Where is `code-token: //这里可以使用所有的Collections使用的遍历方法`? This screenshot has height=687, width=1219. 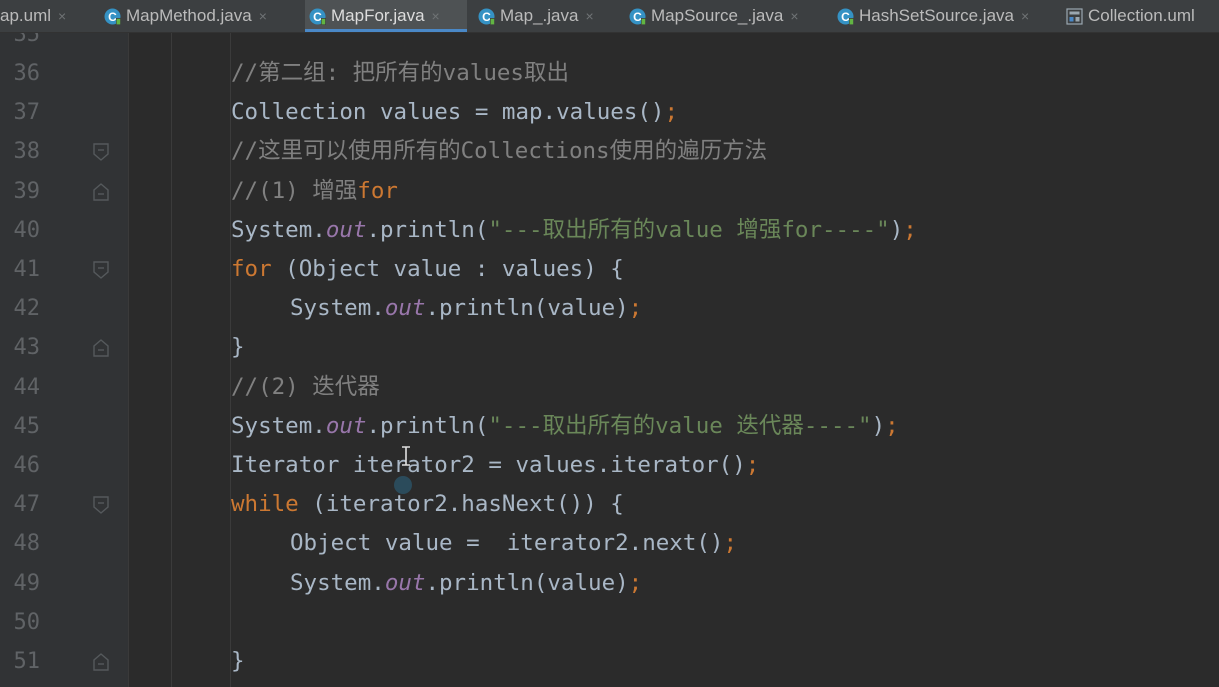 code-token: //这里可以使用所有的Collections使用的遍历方法 is located at coordinates (499, 151).